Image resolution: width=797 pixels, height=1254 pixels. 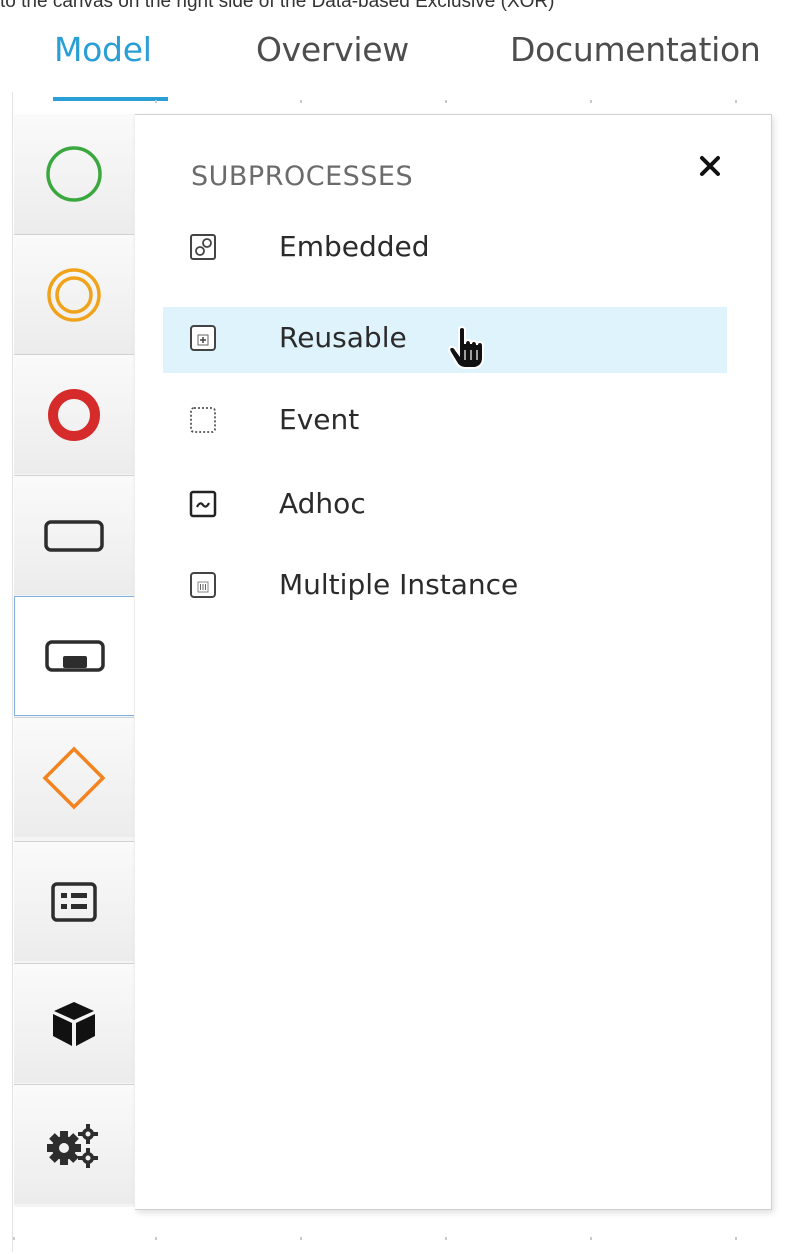 I want to click on toolbar-intermediate-events, so click(x=74, y=294).